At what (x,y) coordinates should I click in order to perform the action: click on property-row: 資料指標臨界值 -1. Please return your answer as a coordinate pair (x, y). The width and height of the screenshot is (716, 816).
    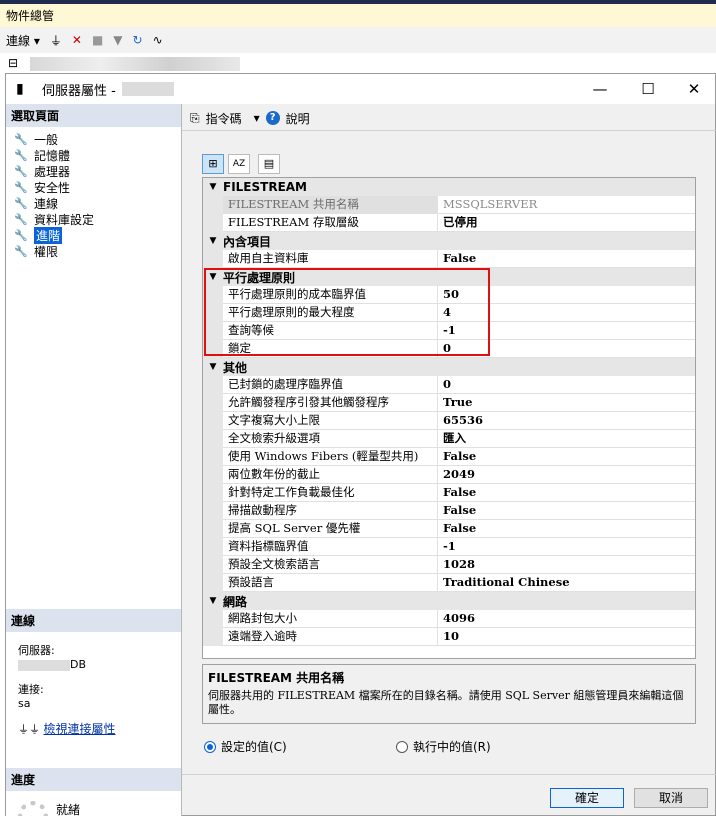
    Looking at the image, I should click on (449, 547).